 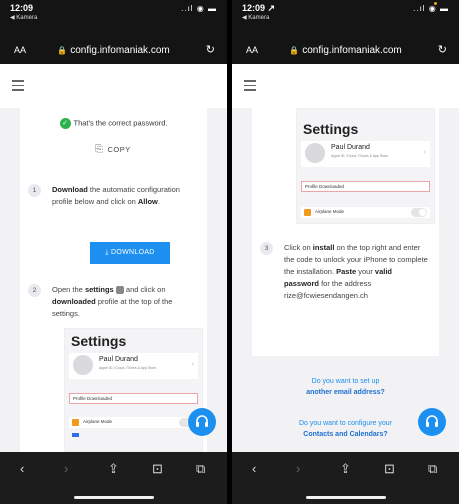 I want to click on status-bar: 12:09 ↗ ◀ Kamera ..ıl ◉ ▬, so click(x=345, y=19).